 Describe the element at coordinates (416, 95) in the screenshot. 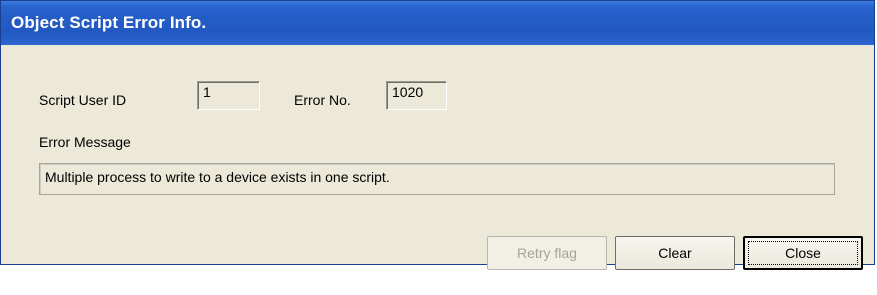

I see `error-no-field: 1020` at that location.